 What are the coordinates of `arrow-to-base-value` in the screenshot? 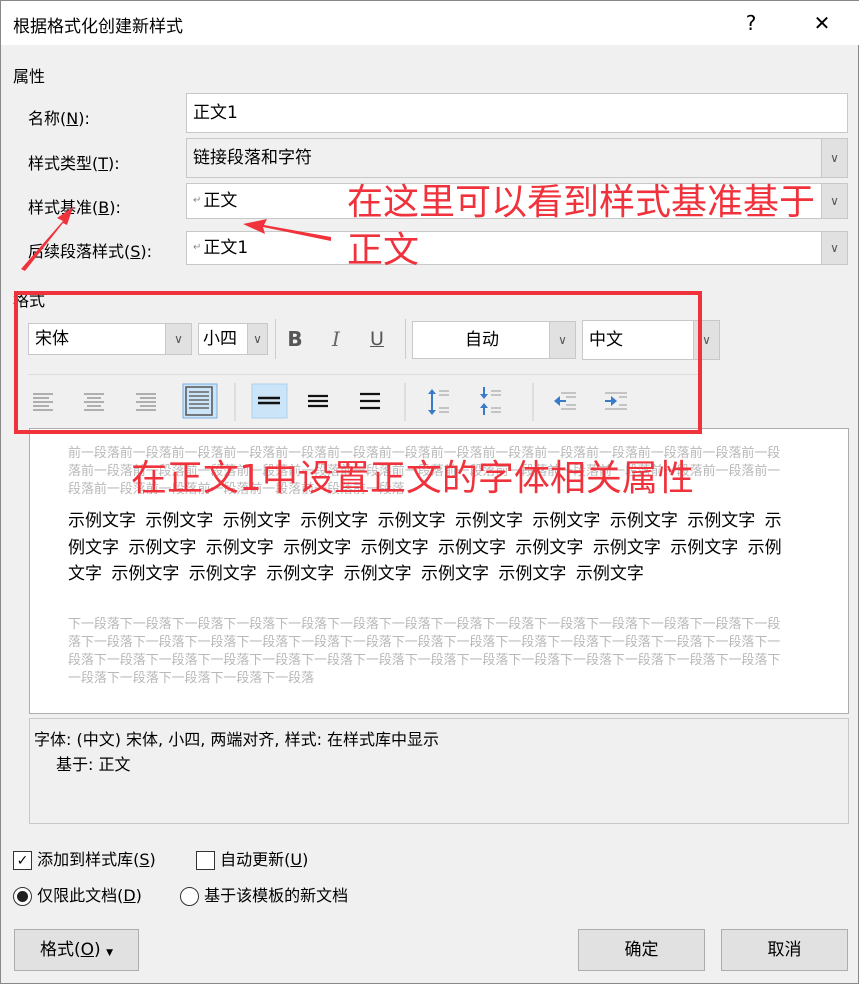 It's located at (287, 230).